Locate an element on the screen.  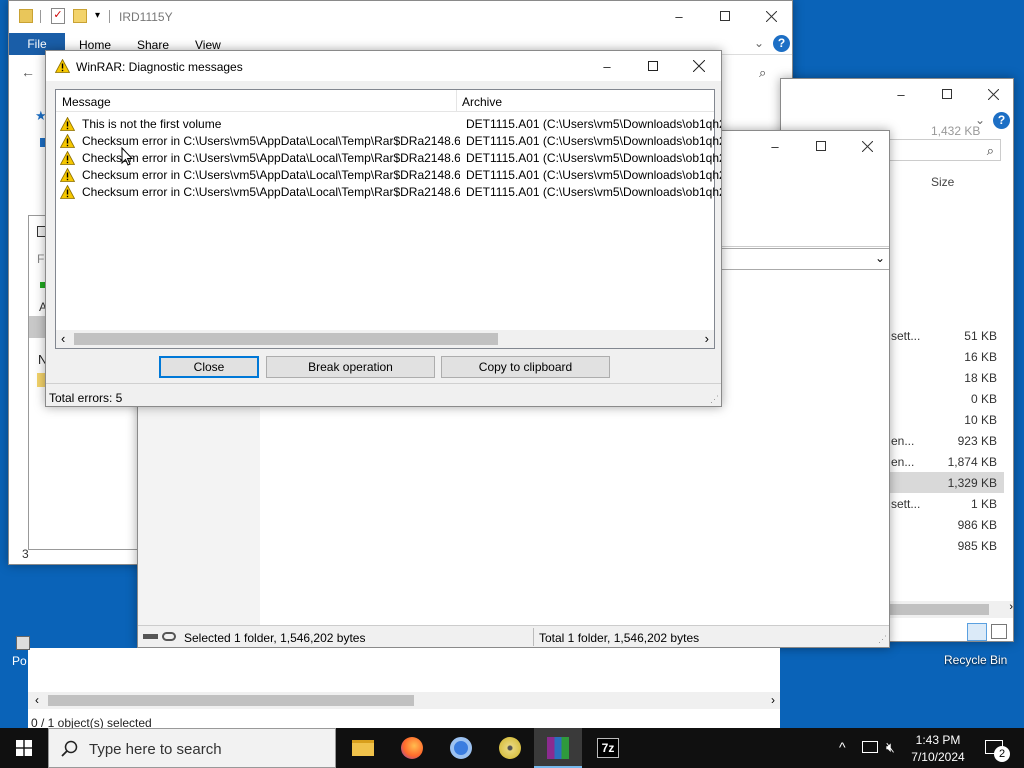
file-explorer-icon is located at coordinates (363, 748).